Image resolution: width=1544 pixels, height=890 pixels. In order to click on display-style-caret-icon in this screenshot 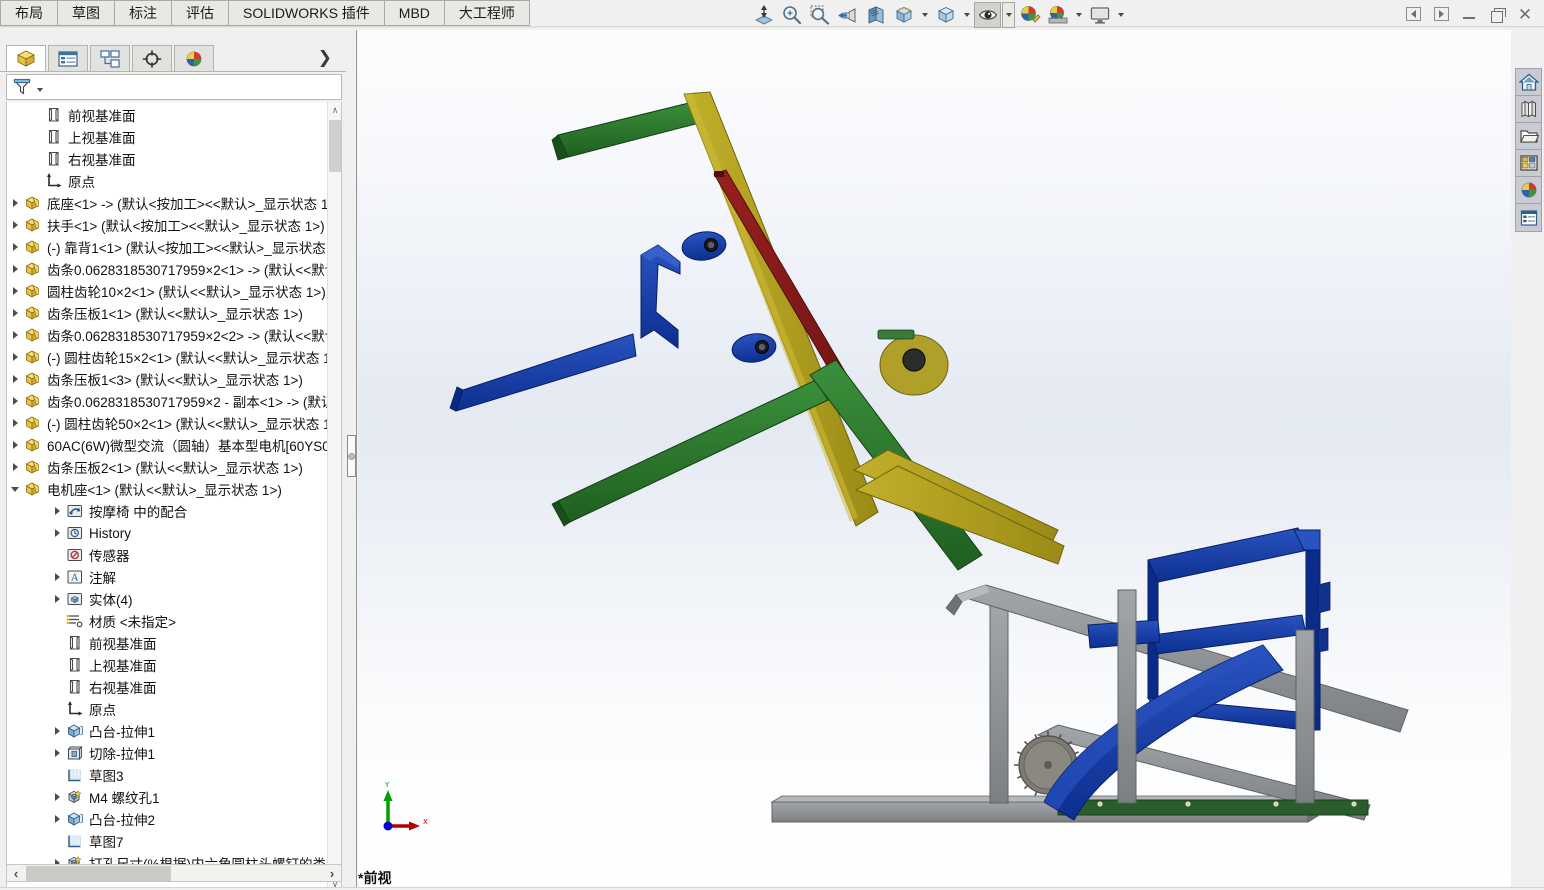, I will do `click(924, 15)`.